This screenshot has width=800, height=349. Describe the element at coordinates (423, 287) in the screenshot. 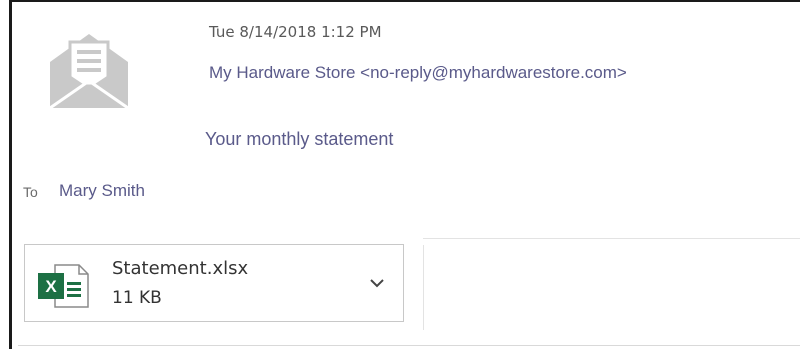

I see `attachment-column-divider` at that location.